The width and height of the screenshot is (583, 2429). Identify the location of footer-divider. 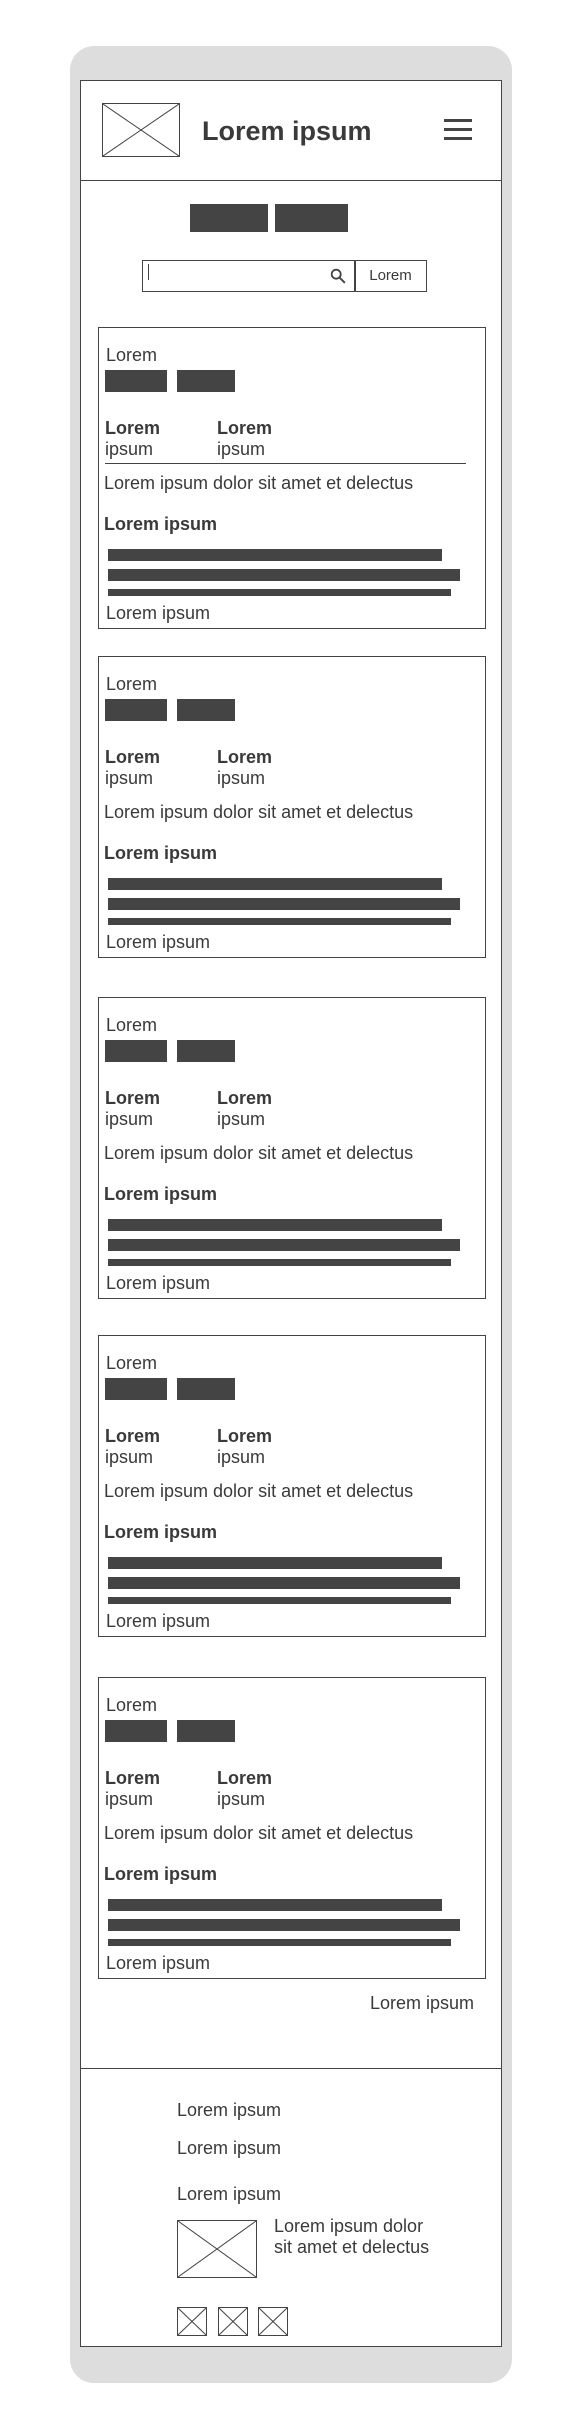
(291, 2068).